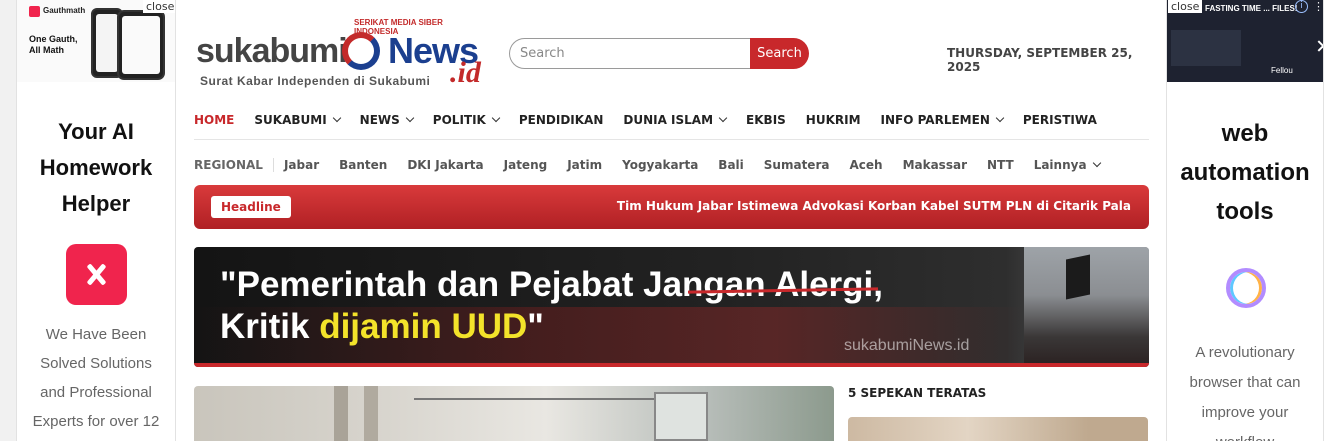 The height and width of the screenshot is (441, 1324). Describe the element at coordinates (301, 165) in the screenshot. I see `regional-item-jabar: Jabar` at that location.